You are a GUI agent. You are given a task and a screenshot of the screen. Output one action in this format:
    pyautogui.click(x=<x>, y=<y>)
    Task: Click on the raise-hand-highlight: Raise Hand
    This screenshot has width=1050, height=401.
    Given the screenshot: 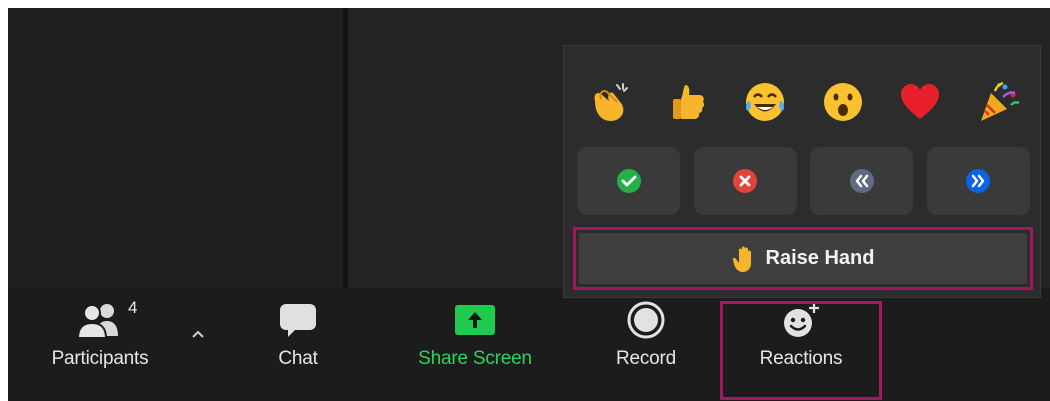 What is the action you would take?
    pyautogui.click(x=803, y=258)
    